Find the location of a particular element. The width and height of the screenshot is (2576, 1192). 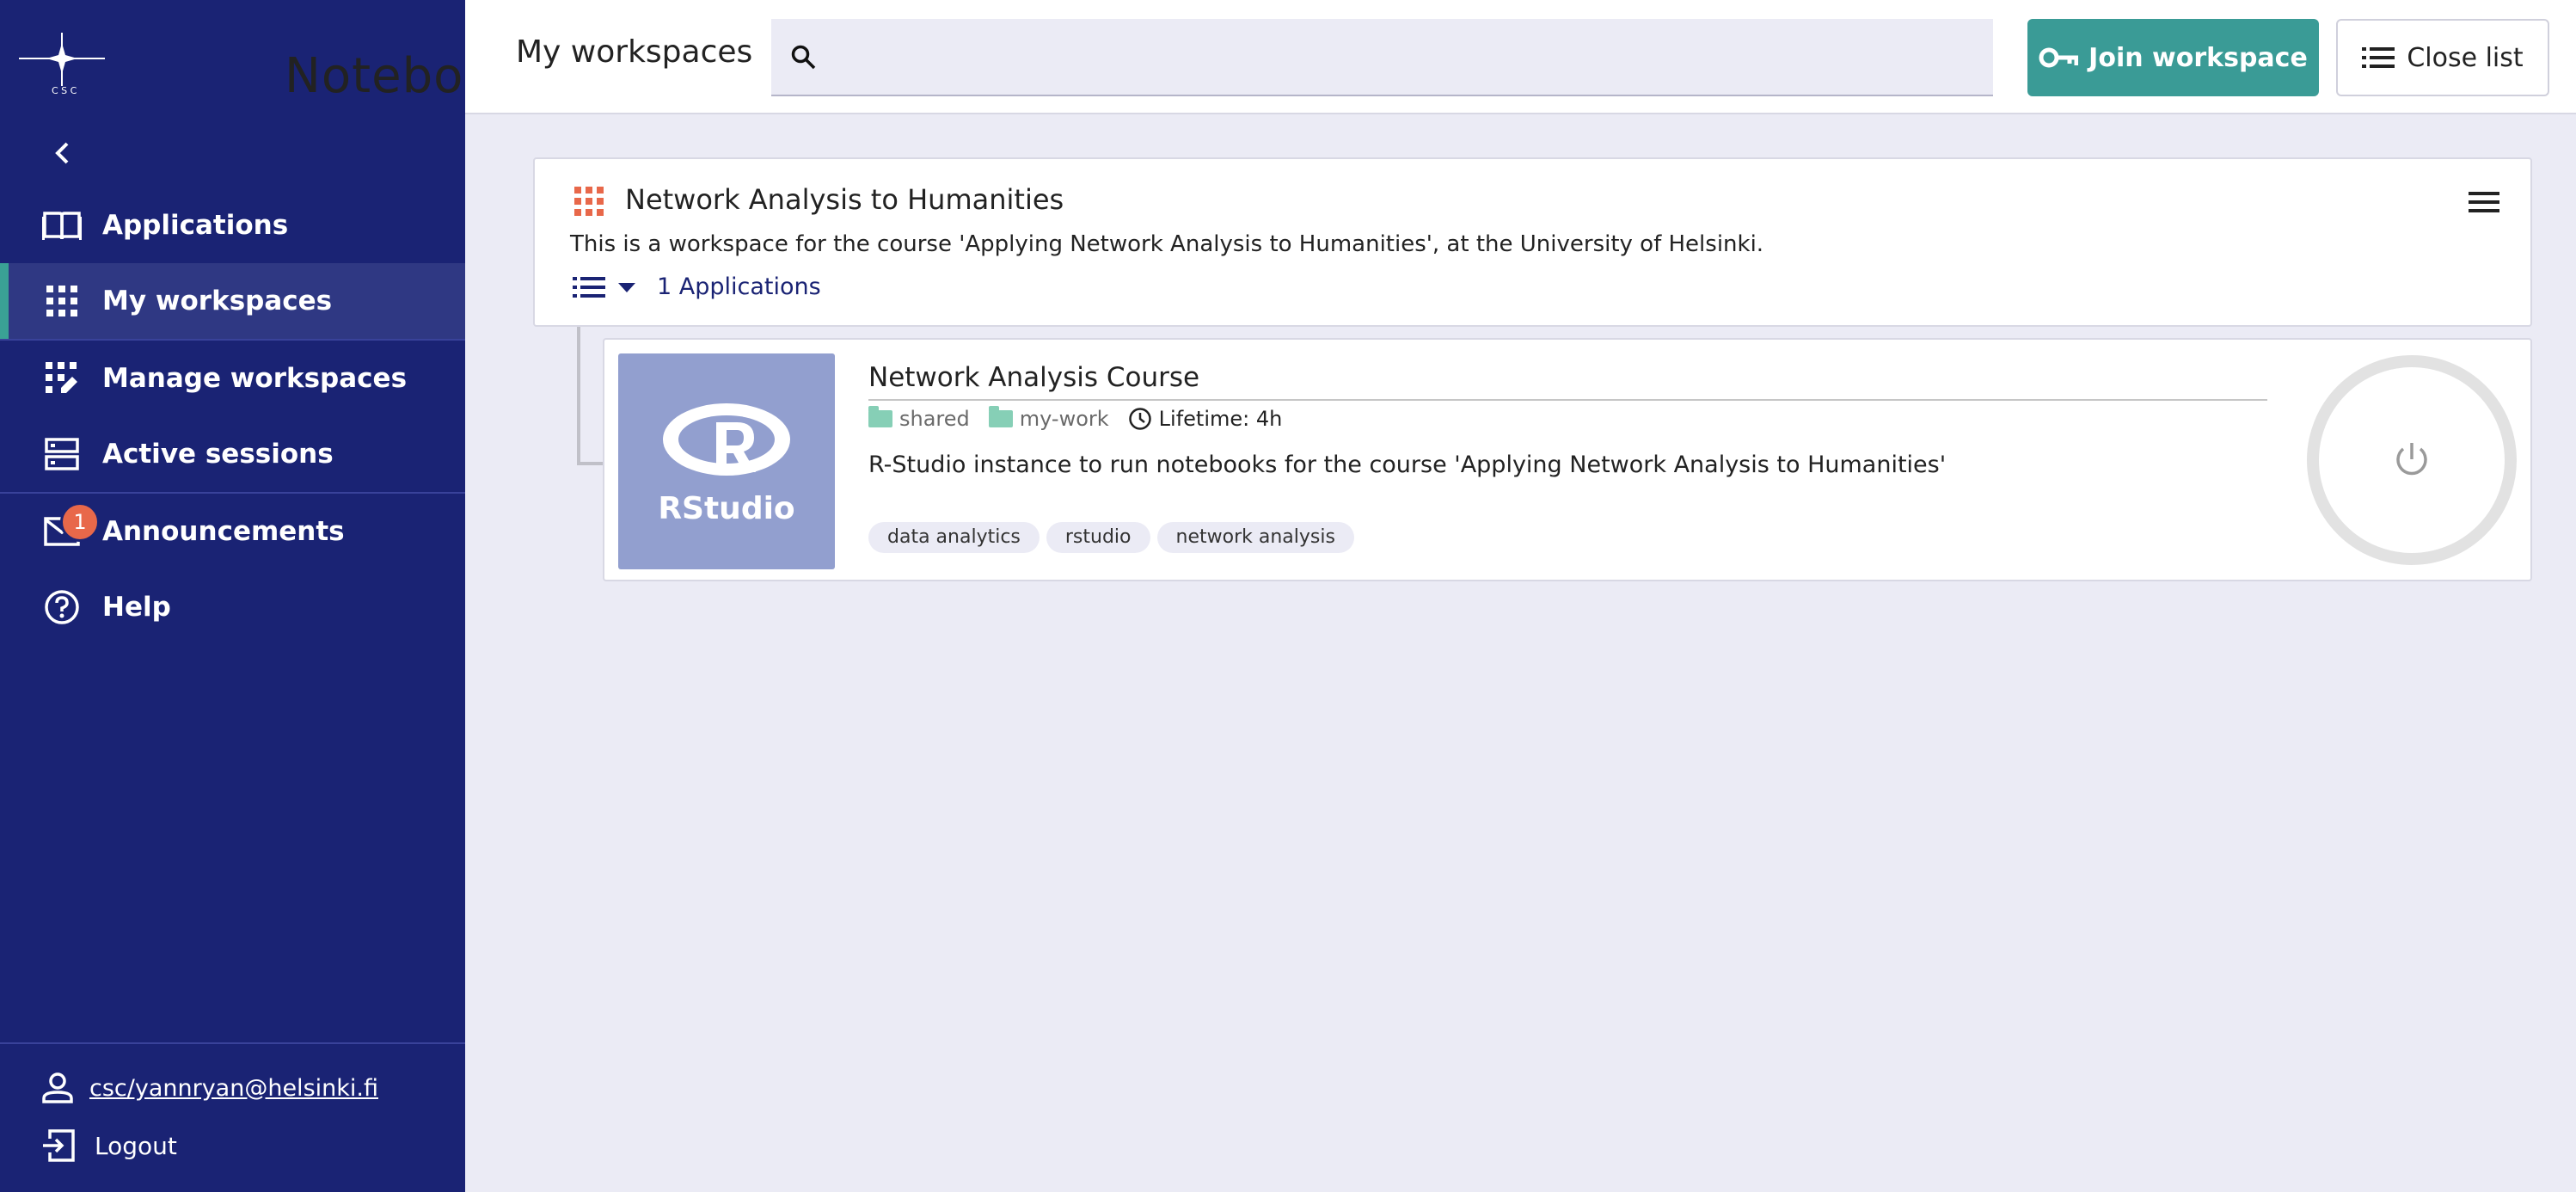

sidebar-footer: csc/yannryan@helsinki.fi Logout is located at coordinates (232, 1102).